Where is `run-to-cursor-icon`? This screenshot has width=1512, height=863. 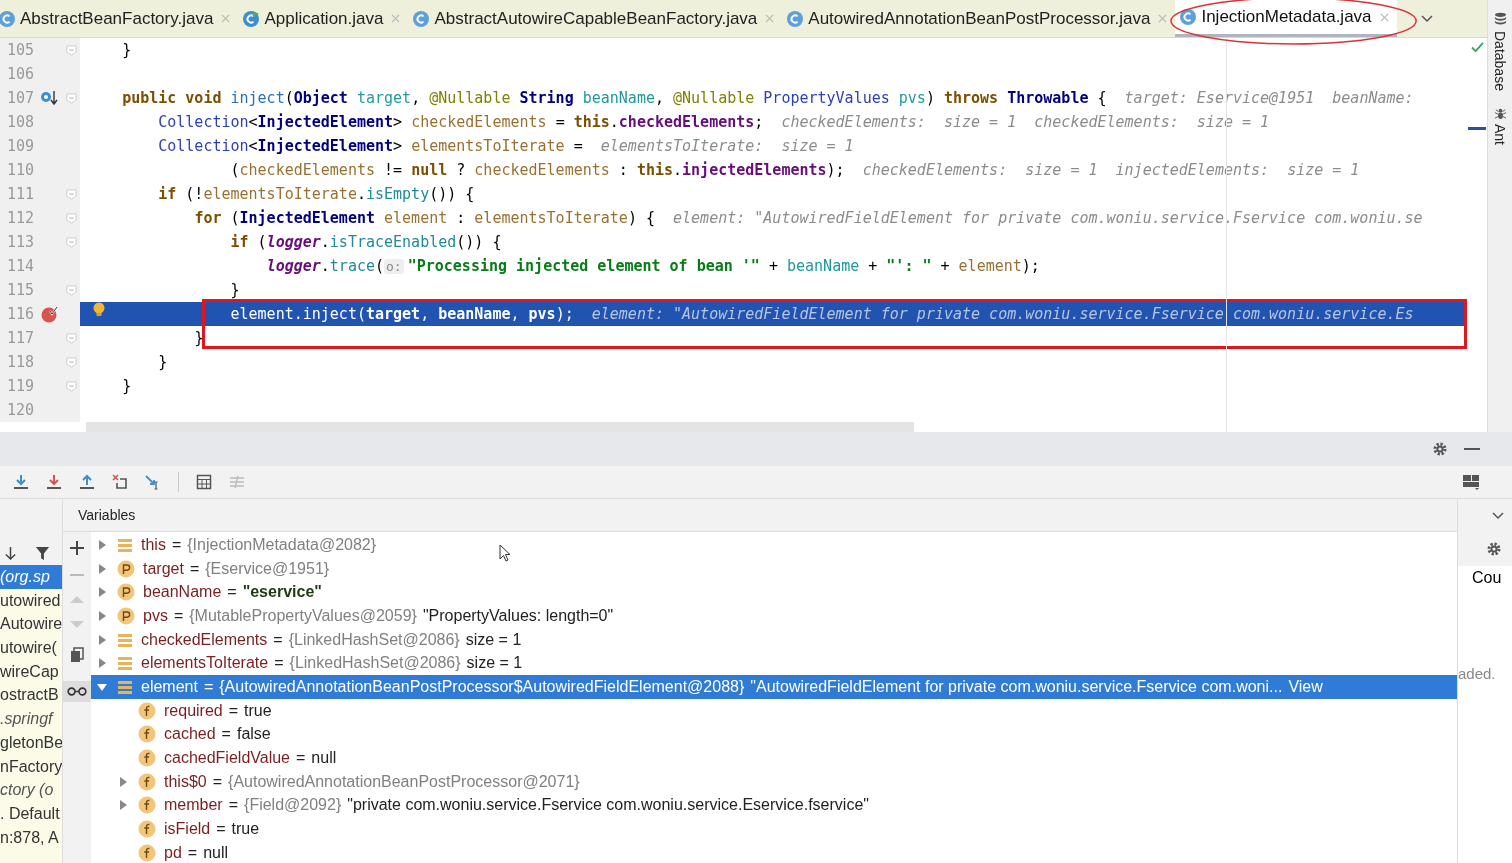
run-to-cursor-icon is located at coordinates (153, 482).